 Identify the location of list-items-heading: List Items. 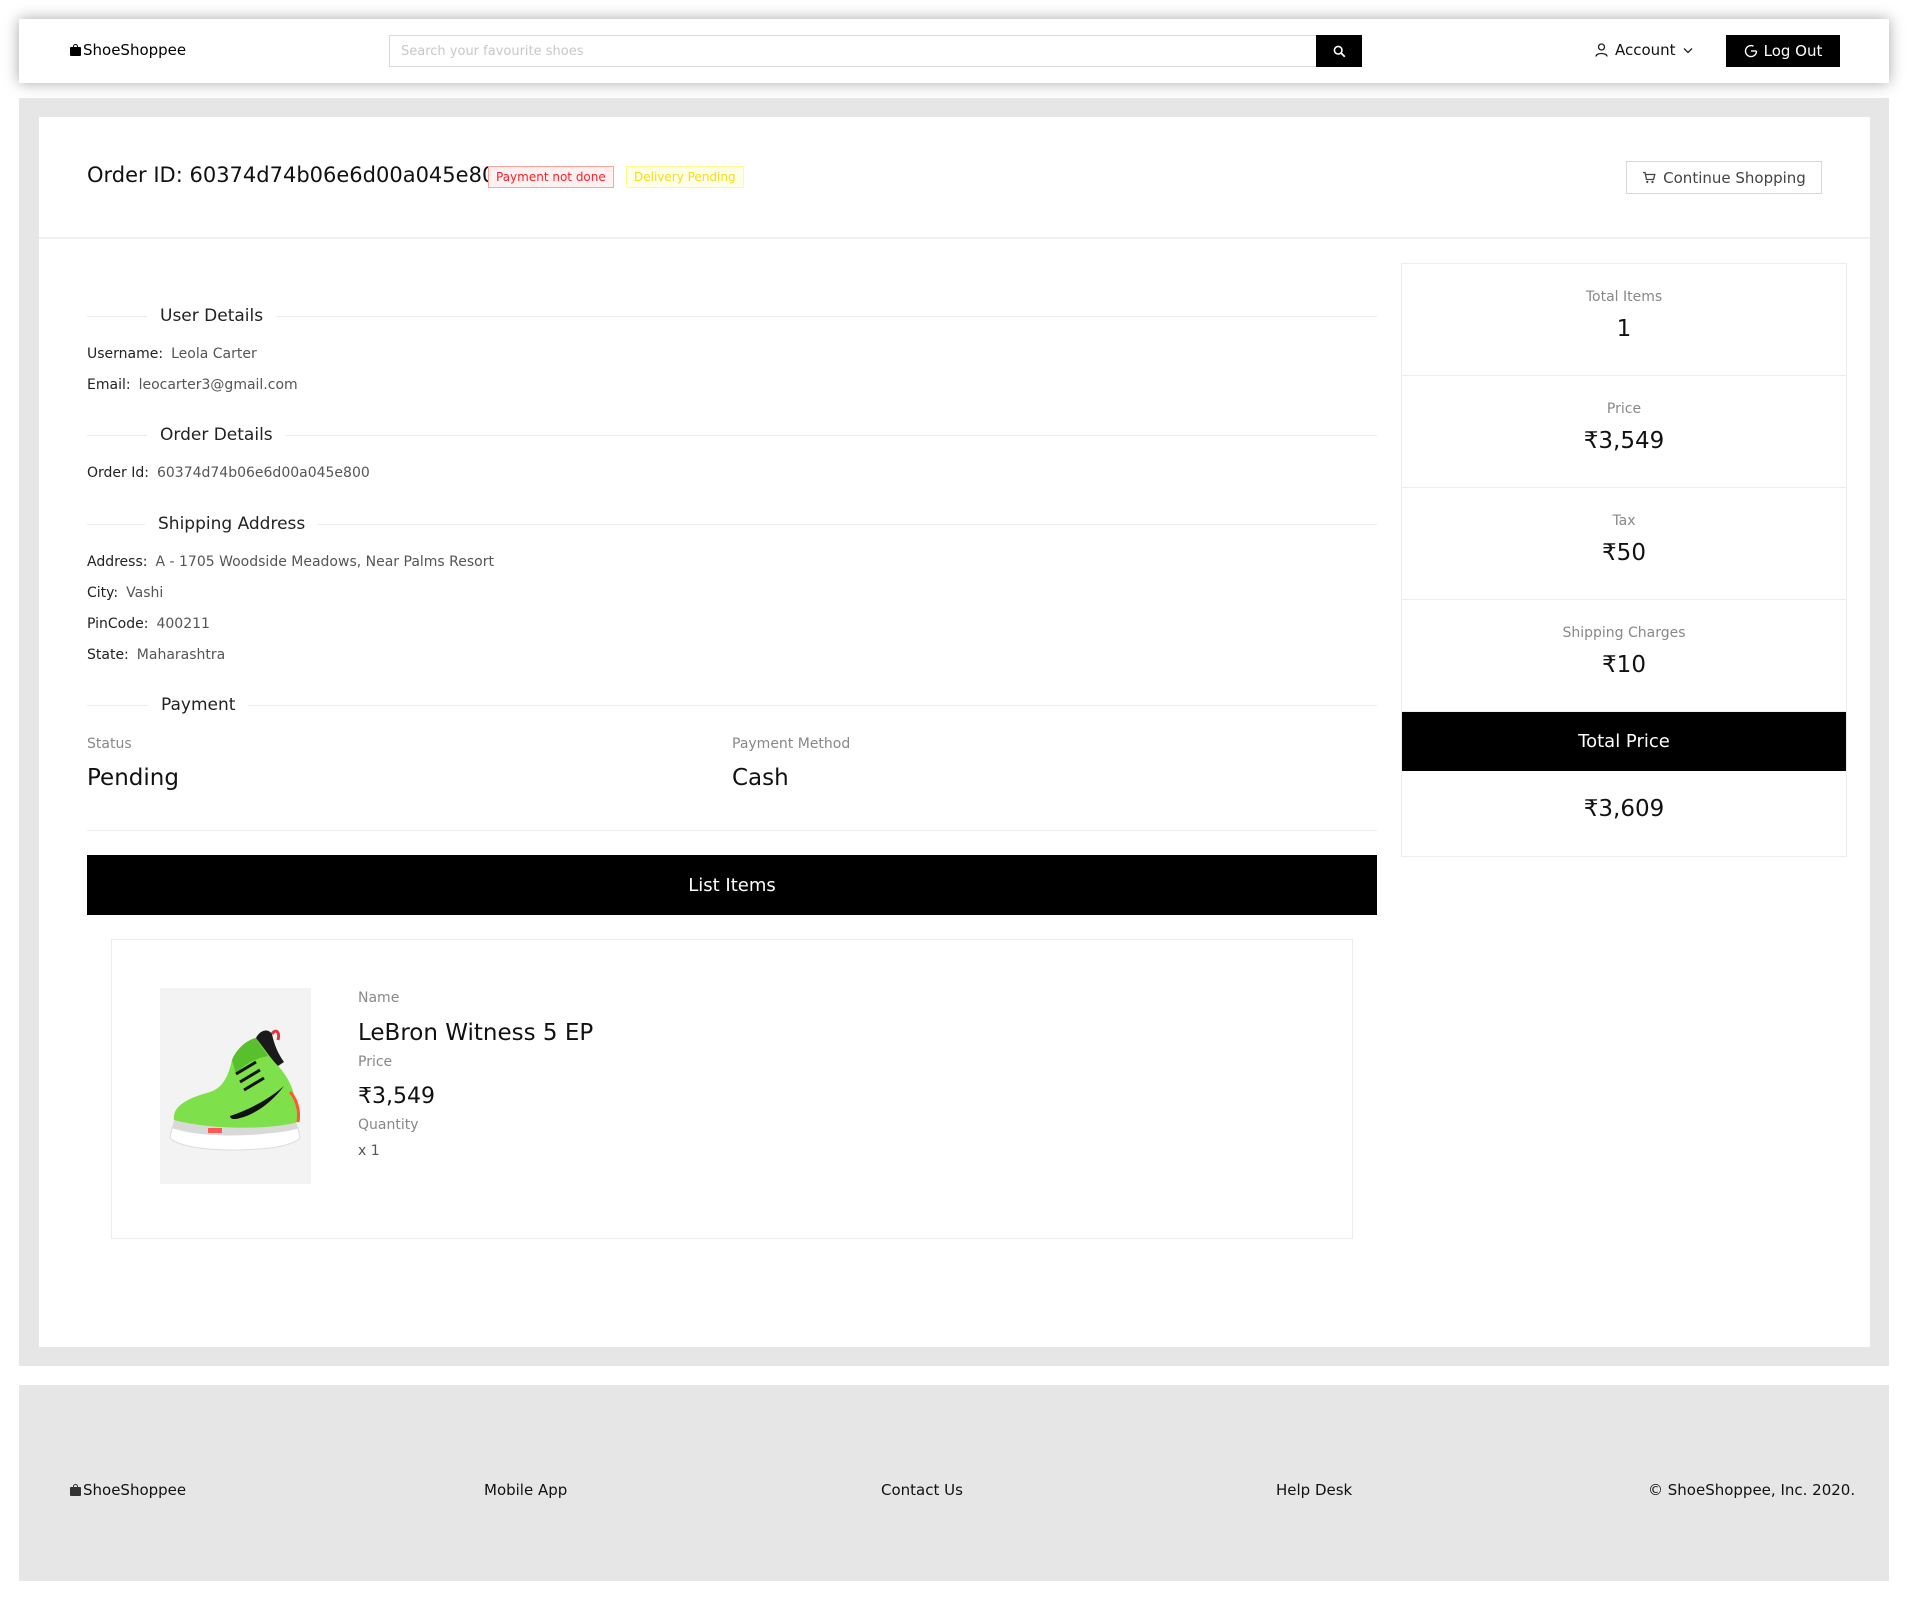
(732, 885).